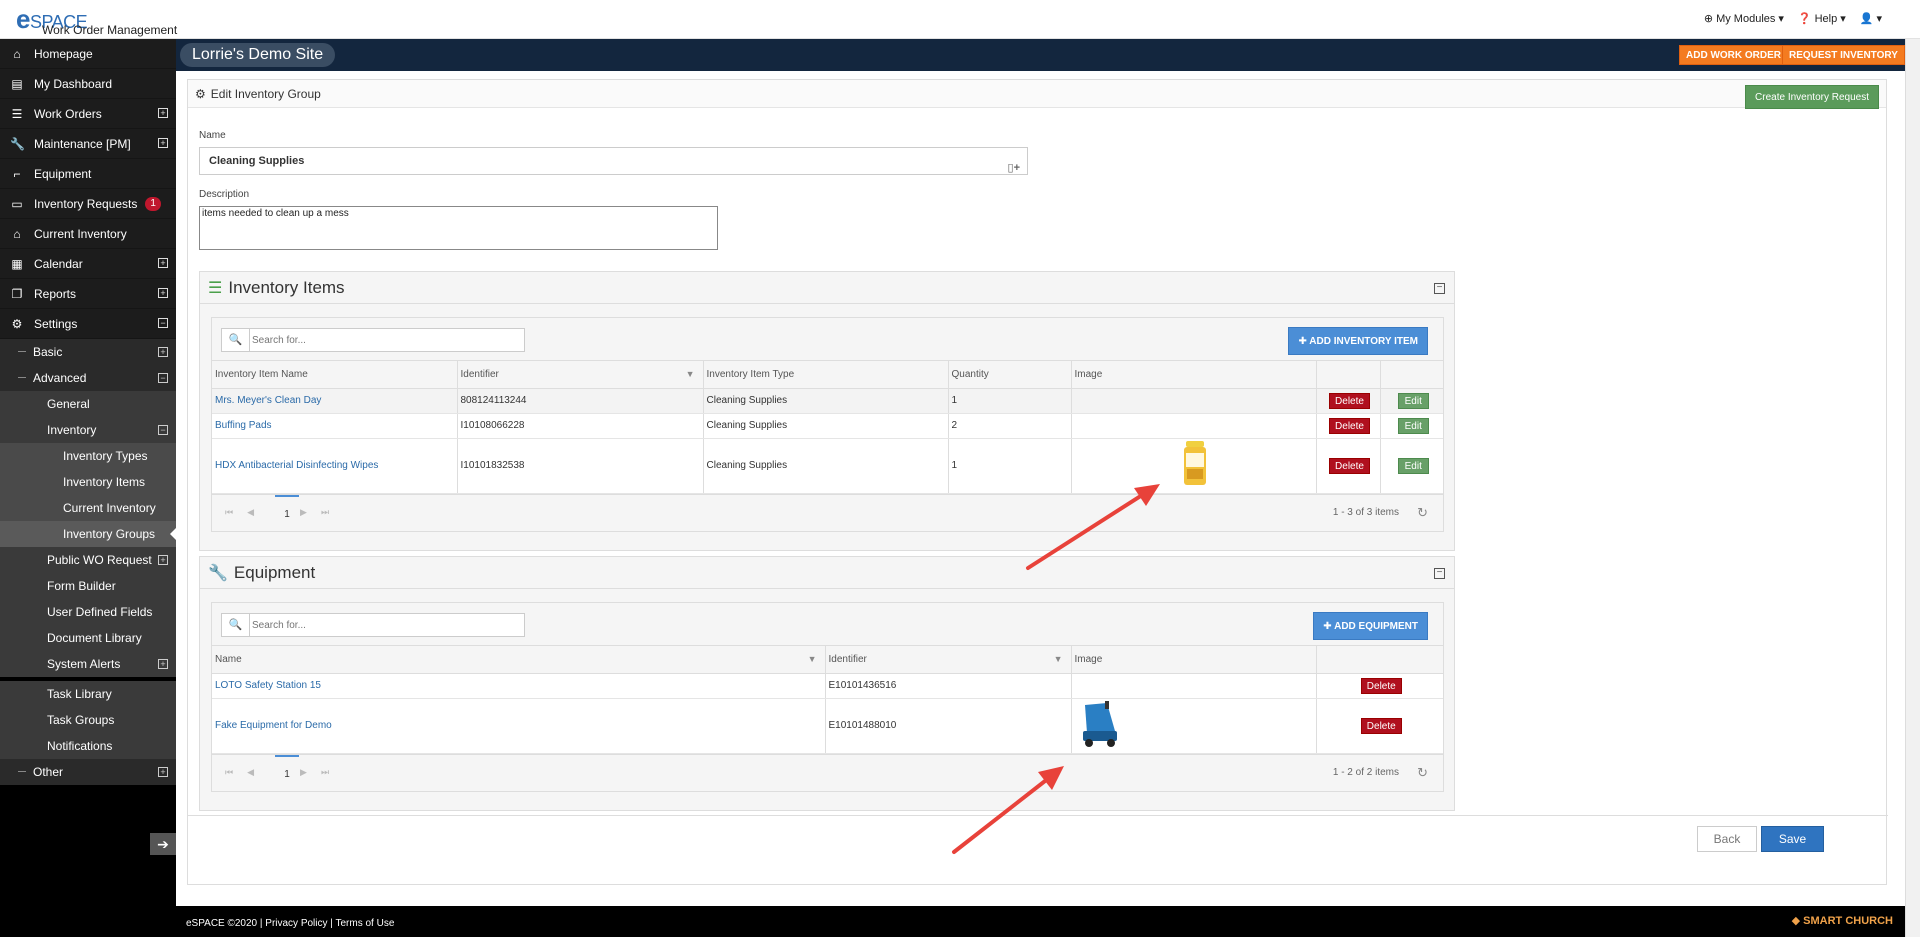 Image resolution: width=1920 pixels, height=937 pixels. What do you see at coordinates (88, 204) in the screenshot?
I see `sidebar-item-inventory-requests: ▭ Inventory Requests 1` at bounding box center [88, 204].